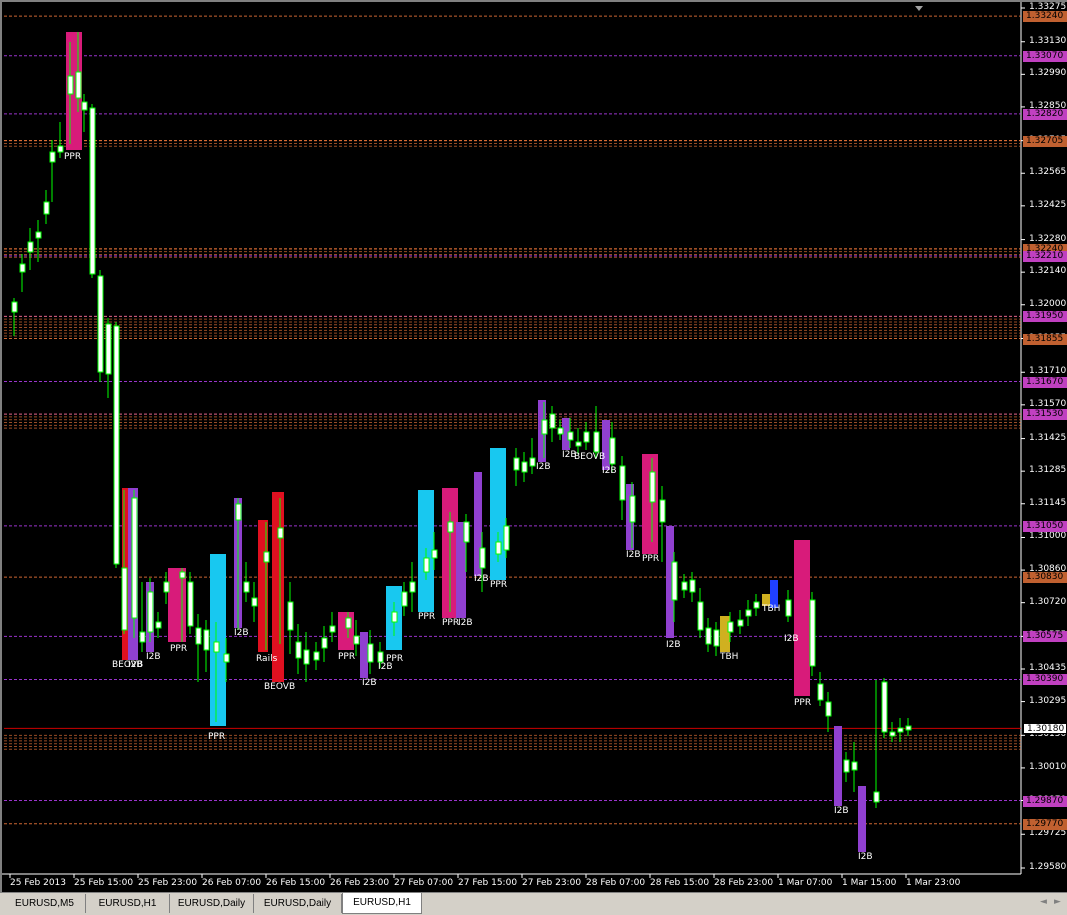 Image resolution: width=1067 pixels, height=915 pixels. What do you see at coordinates (744, 883) in the screenshot?
I see `time-axis-label: 28 Feb 23:00` at bounding box center [744, 883].